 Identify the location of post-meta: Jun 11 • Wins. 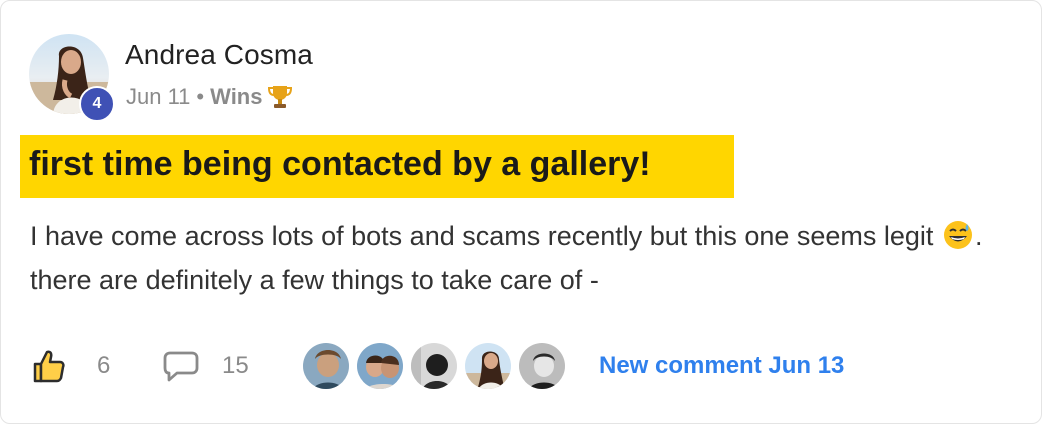
(209, 97).